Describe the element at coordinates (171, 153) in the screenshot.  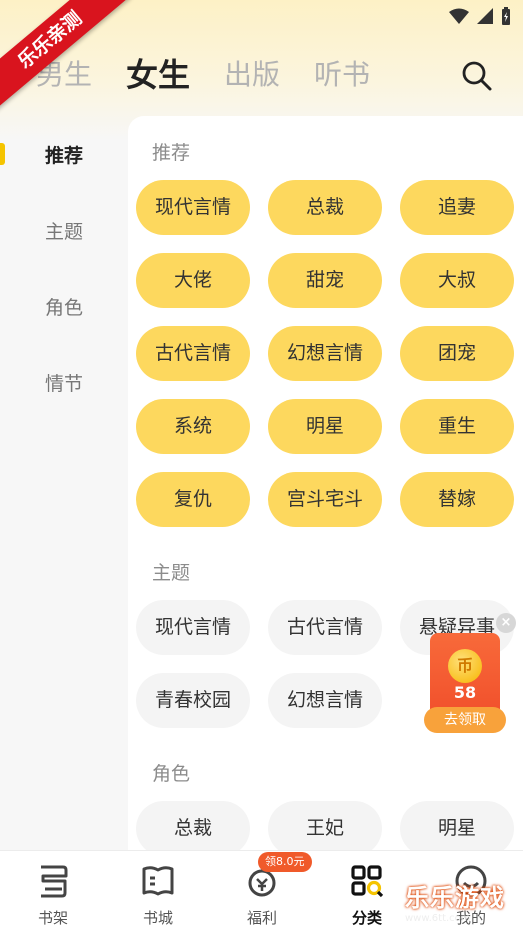
I see `section-title-recommend: 推荐` at that location.